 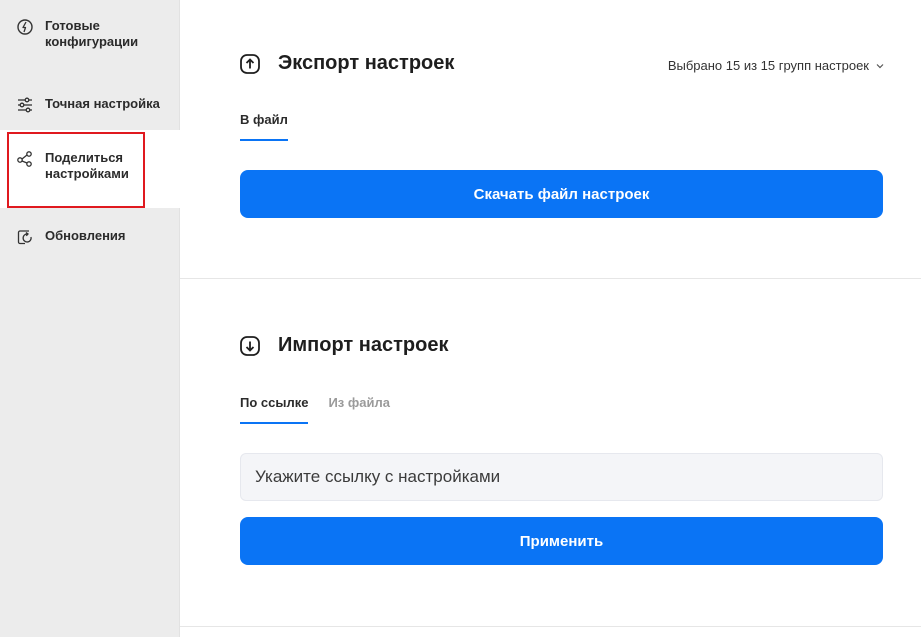 I want to click on tab-to-file: В файл, so click(x=264, y=126).